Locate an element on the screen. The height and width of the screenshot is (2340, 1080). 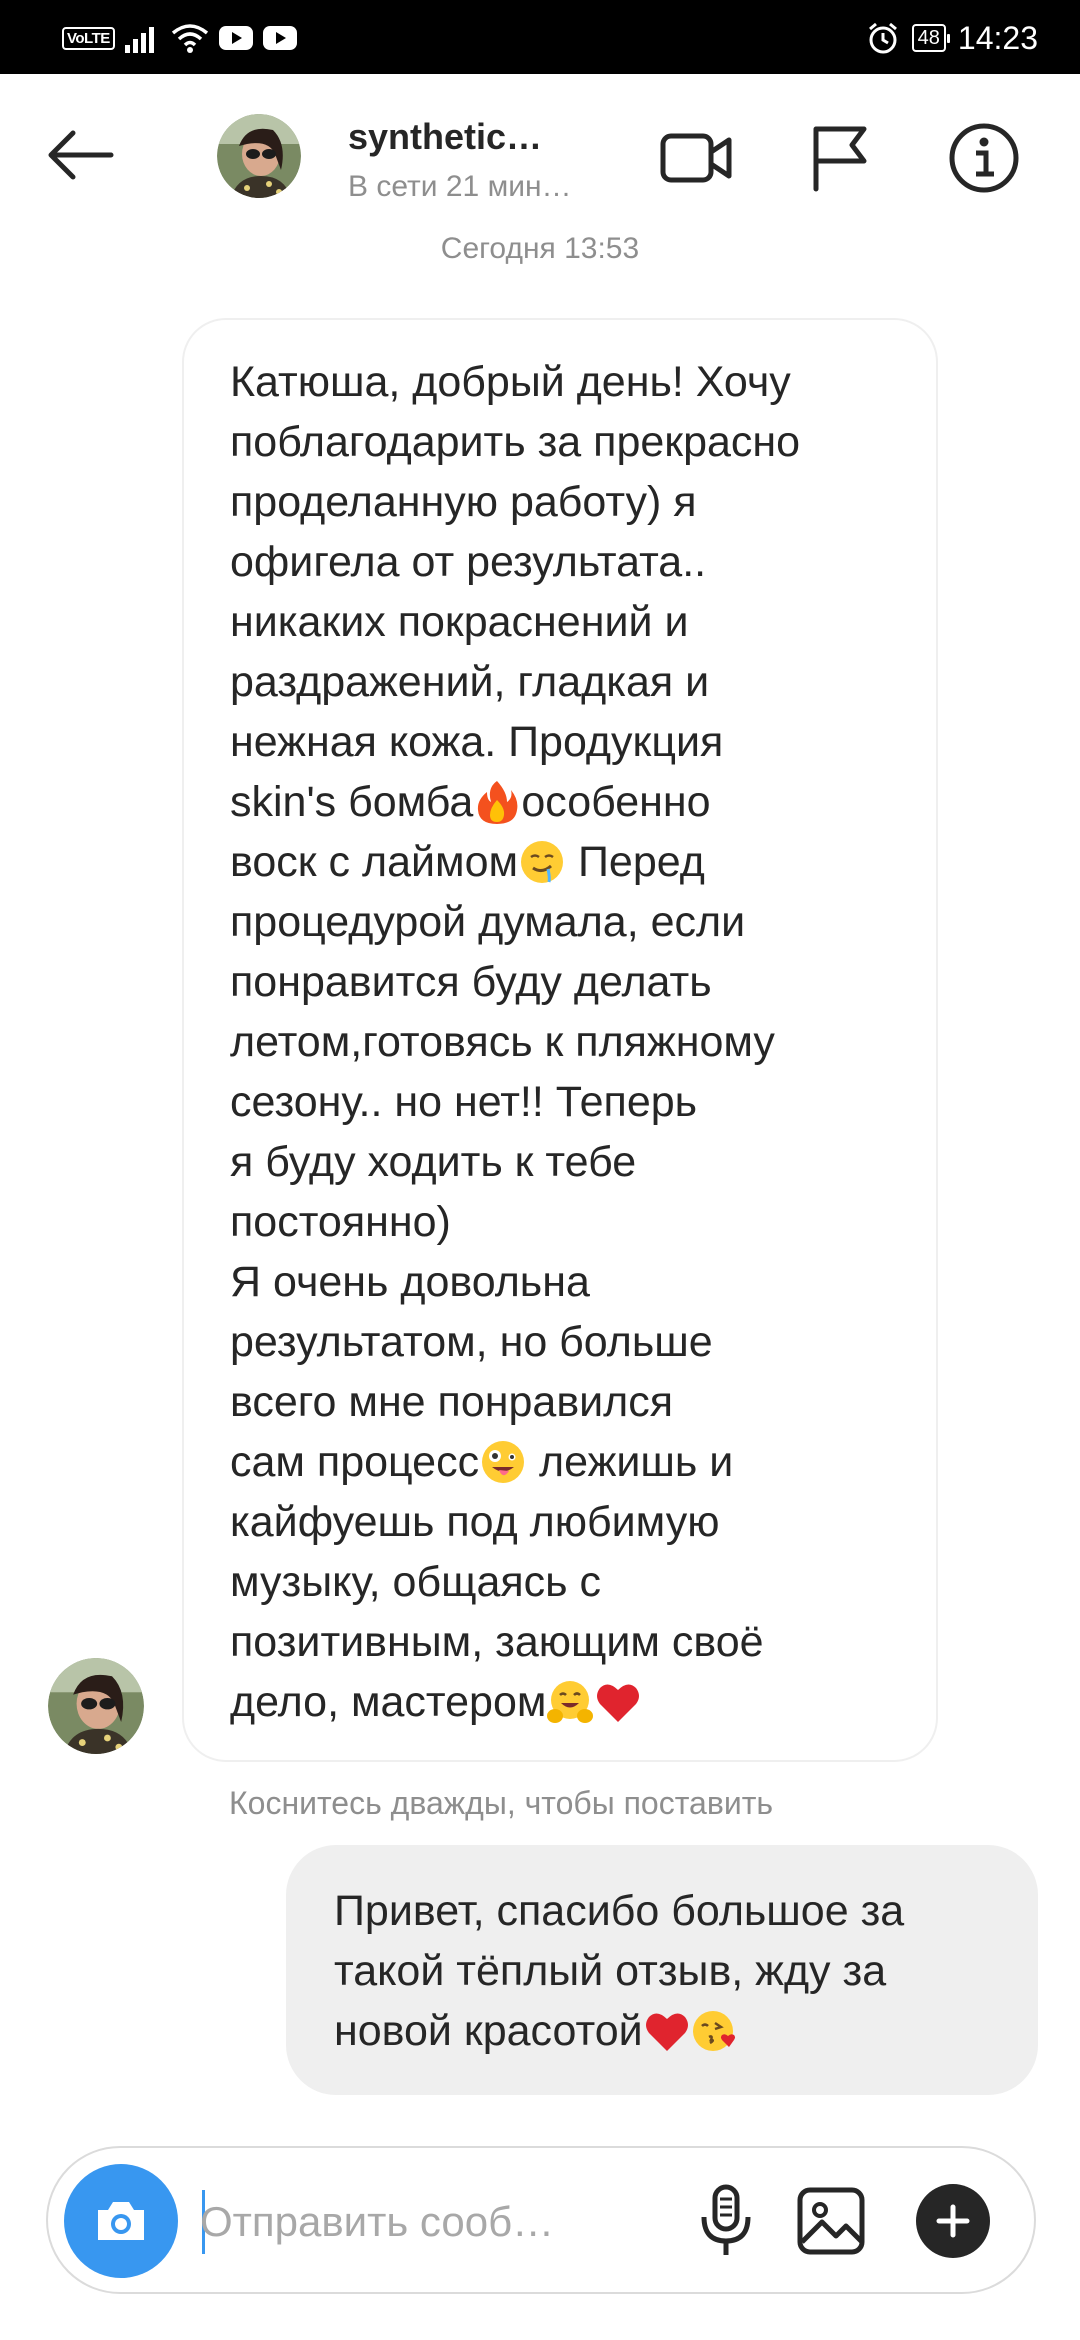
message-line: такой тёплый отзыв, жду за is located at coordinates (674, 1971).